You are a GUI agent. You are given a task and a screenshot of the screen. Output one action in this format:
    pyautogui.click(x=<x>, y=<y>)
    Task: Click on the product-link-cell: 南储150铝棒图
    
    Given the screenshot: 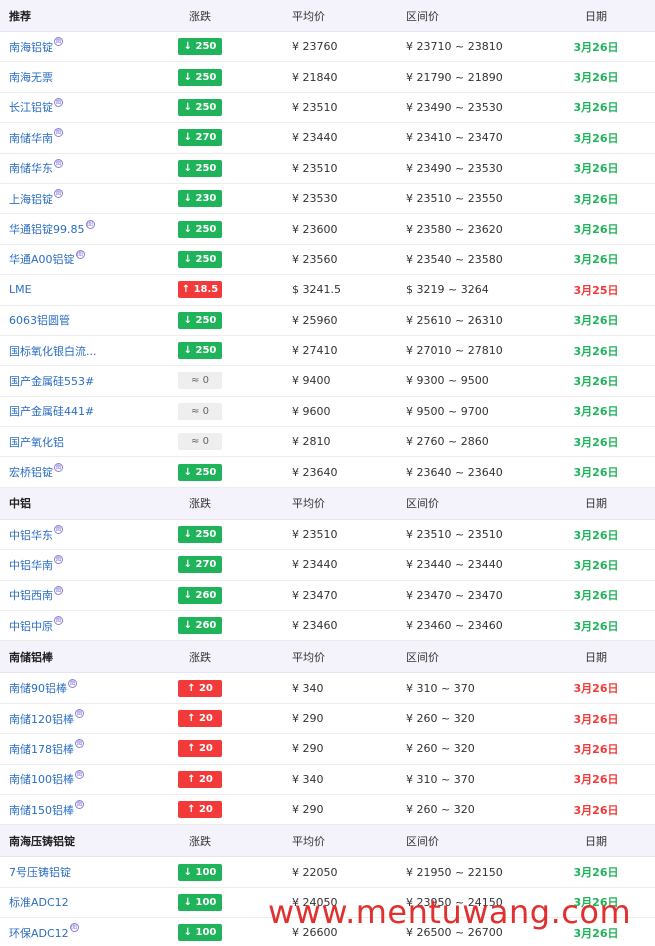 What is the action you would take?
    pyautogui.click(x=46, y=809)
    